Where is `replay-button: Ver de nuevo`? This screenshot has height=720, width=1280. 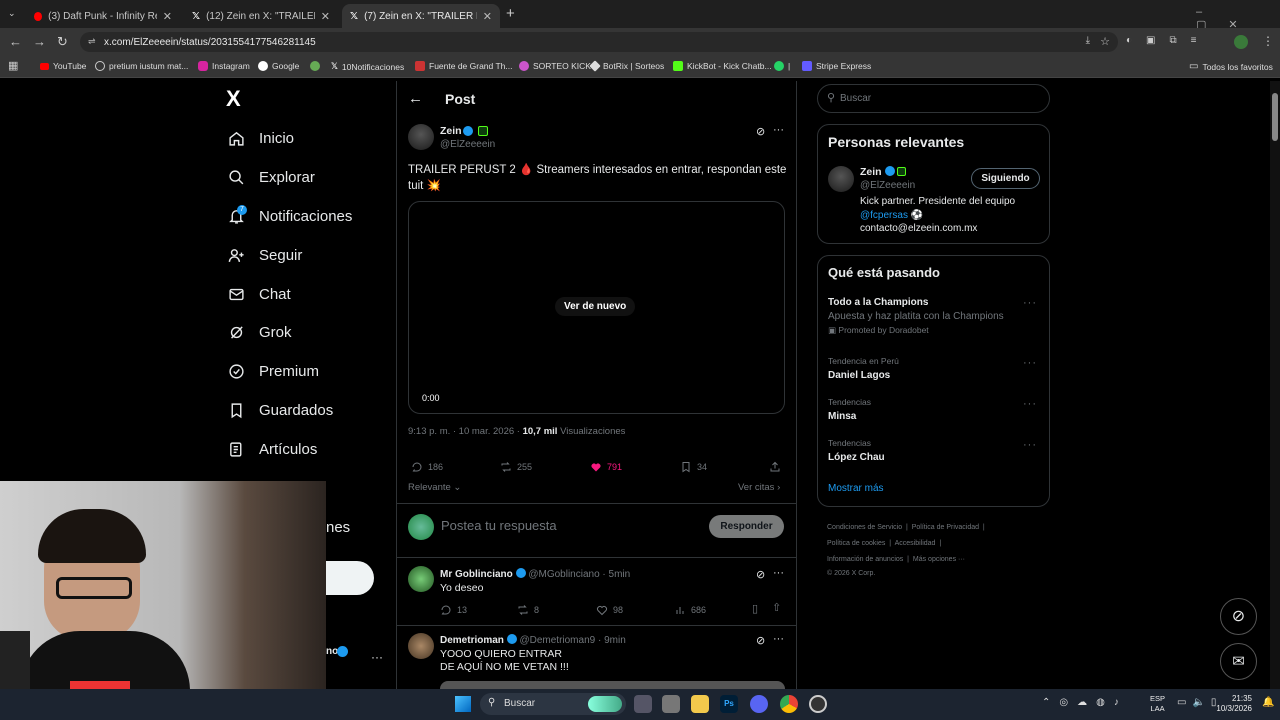
replay-button: Ver de nuevo is located at coordinates (595, 306).